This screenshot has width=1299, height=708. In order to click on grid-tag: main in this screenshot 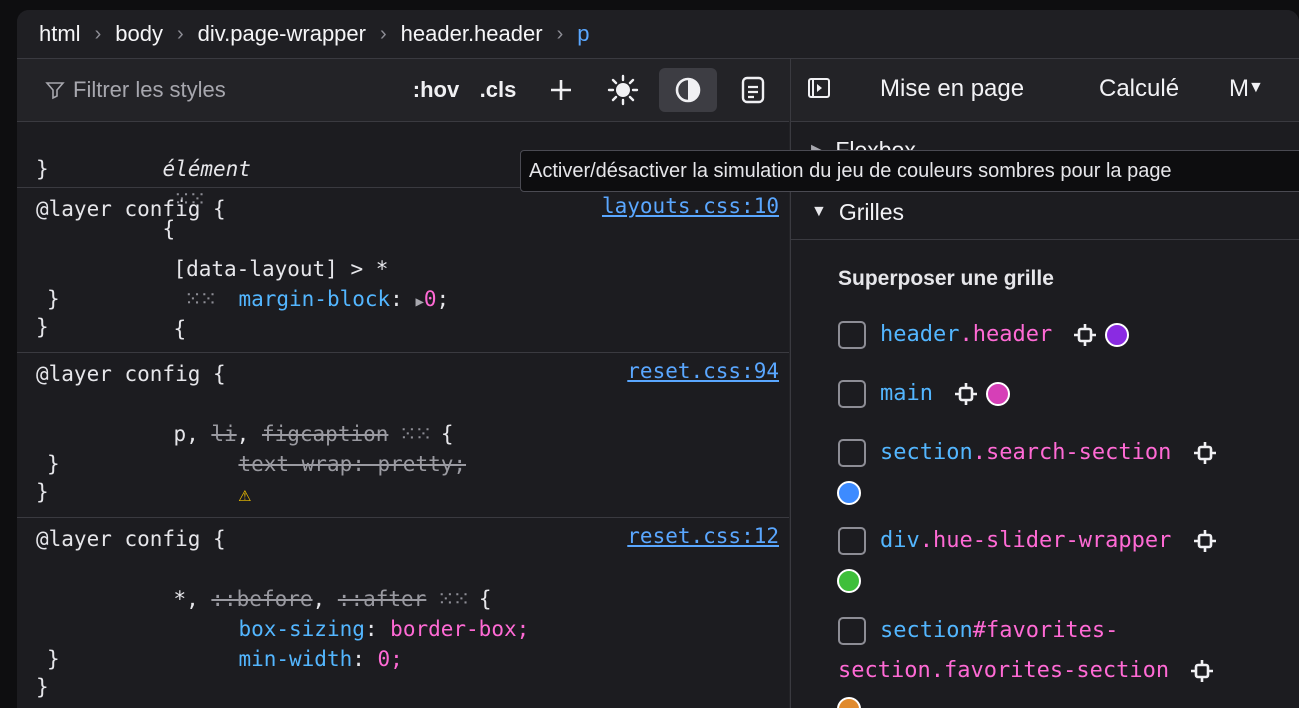, I will do `click(906, 393)`.